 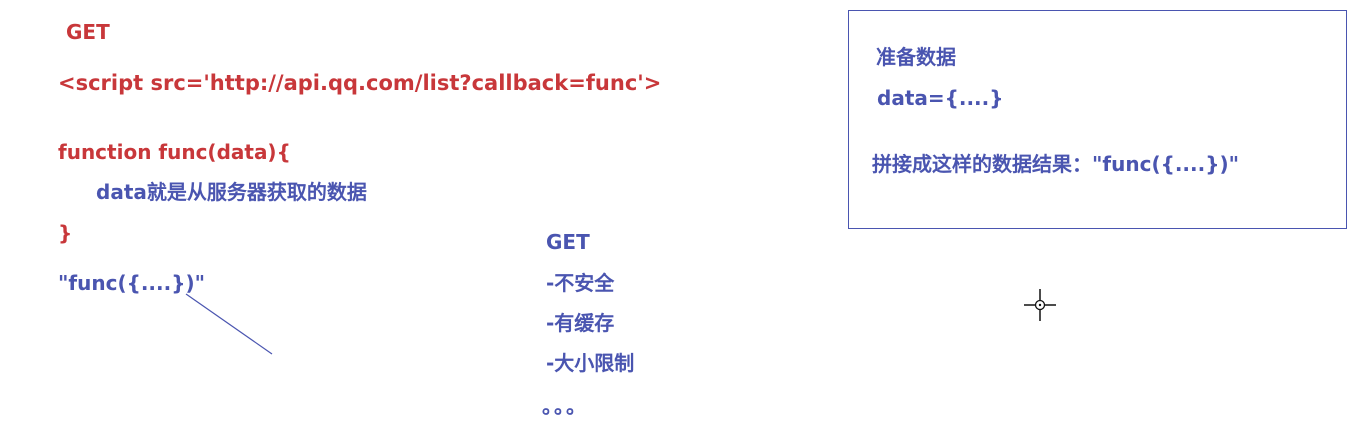 What do you see at coordinates (580, 323) in the screenshot?
I see `get-note-item: -有缓存` at bounding box center [580, 323].